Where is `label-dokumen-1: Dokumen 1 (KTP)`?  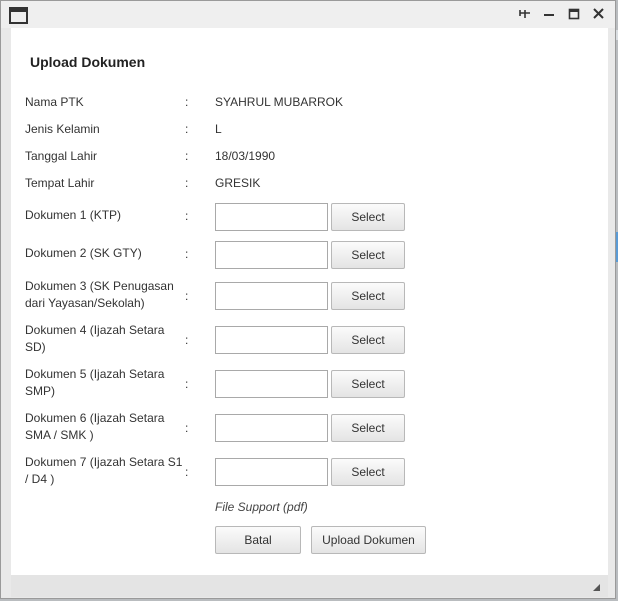
label-dokumen-1: Dokumen 1 (KTP) is located at coordinates (73, 215).